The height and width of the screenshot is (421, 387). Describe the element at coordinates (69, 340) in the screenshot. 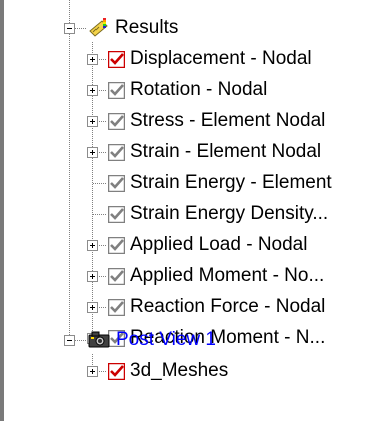

I see `post-view-collapse-toggle` at that location.